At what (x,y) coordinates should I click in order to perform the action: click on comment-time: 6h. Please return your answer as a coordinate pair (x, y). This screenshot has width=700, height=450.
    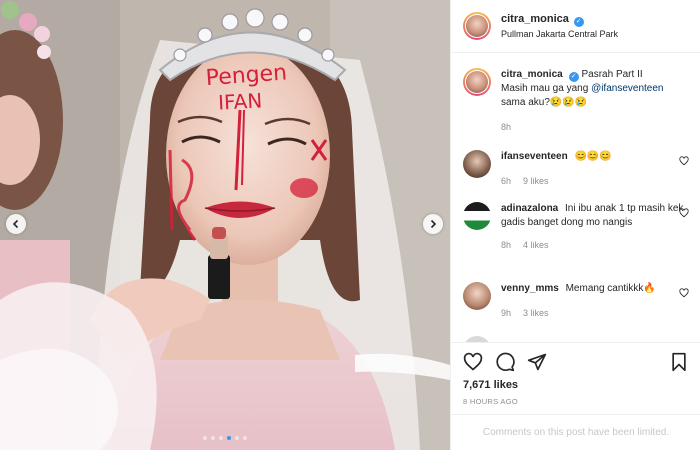
    Looking at the image, I should click on (506, 181).